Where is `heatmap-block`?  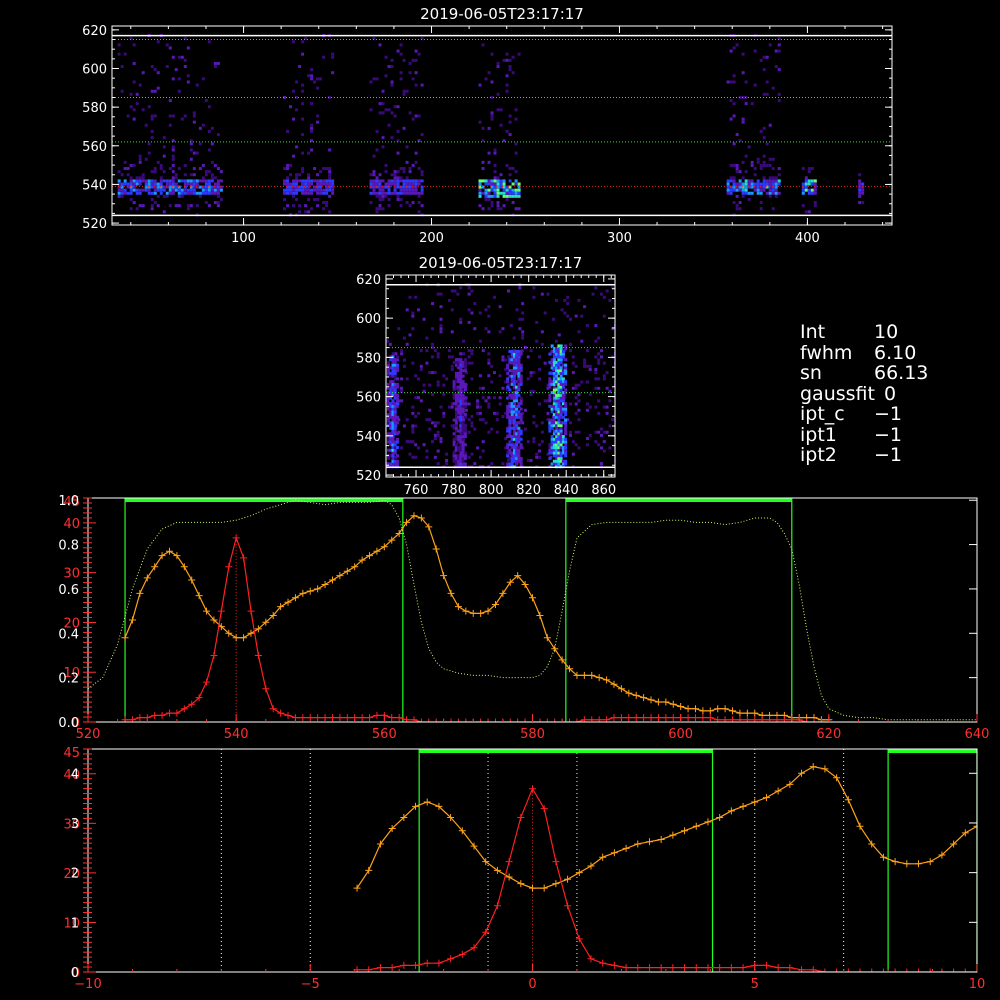
heatmap-block is located at coordinates (499, 130).